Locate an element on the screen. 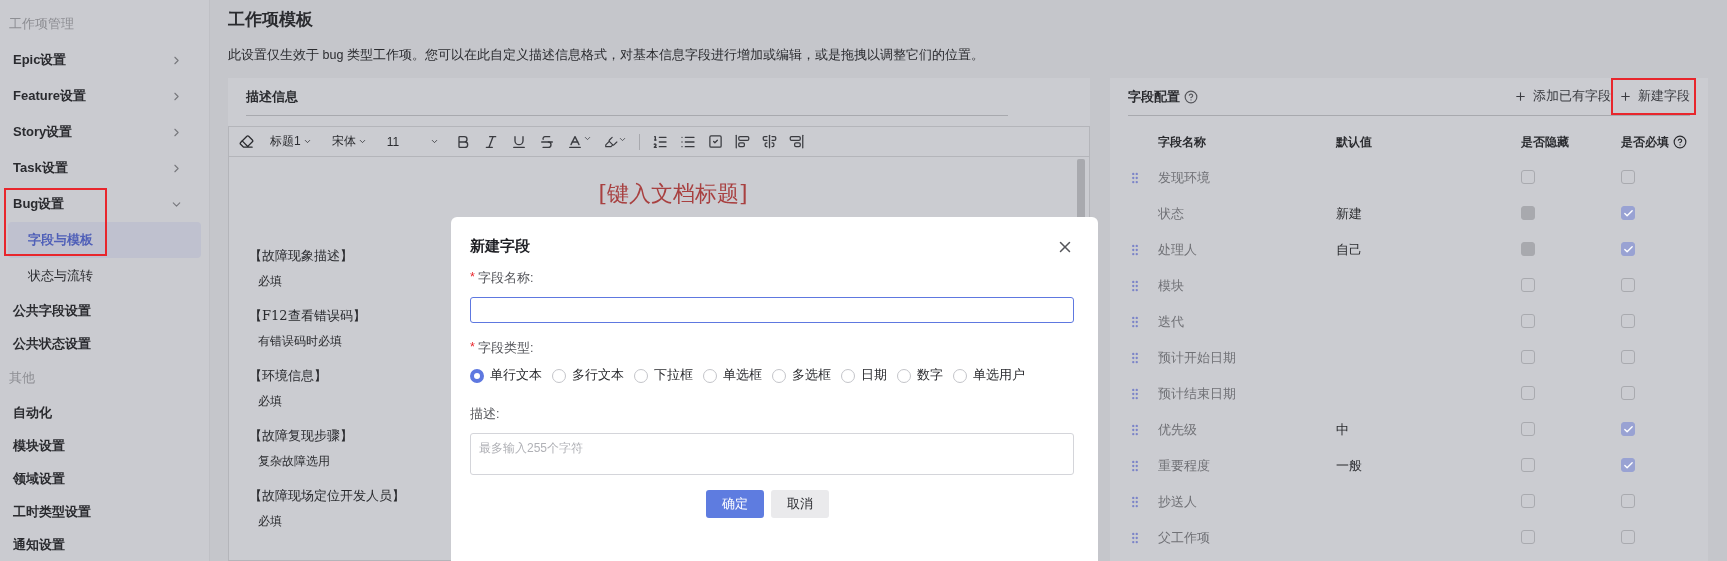  column-header: 默认值 is located at coordinates (1354, 142).